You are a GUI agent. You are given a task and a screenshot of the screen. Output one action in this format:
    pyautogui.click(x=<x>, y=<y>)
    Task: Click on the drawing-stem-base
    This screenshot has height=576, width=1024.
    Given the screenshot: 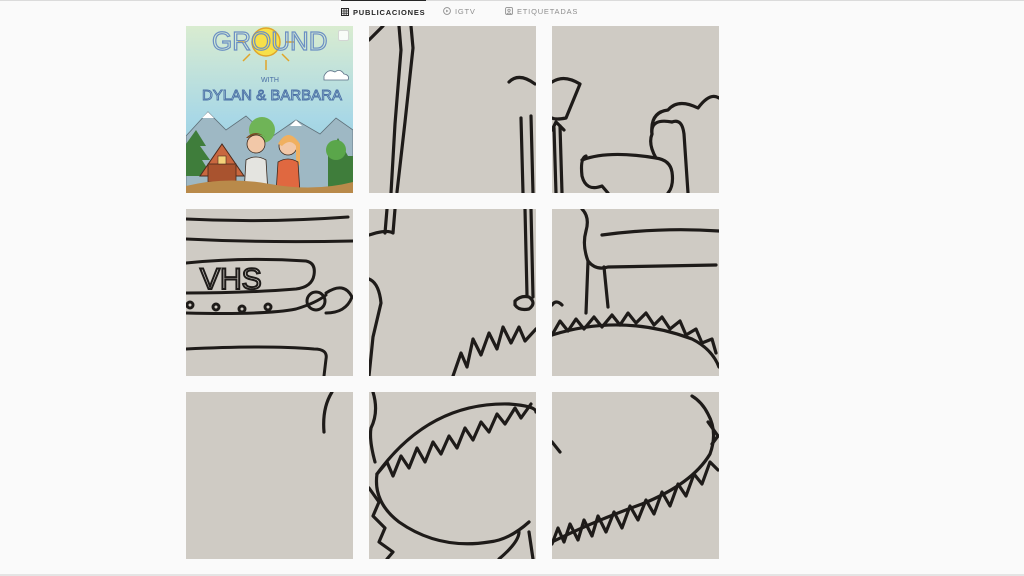 What is the action you would take?
    pyautogui.click(x=452, y=292)
    